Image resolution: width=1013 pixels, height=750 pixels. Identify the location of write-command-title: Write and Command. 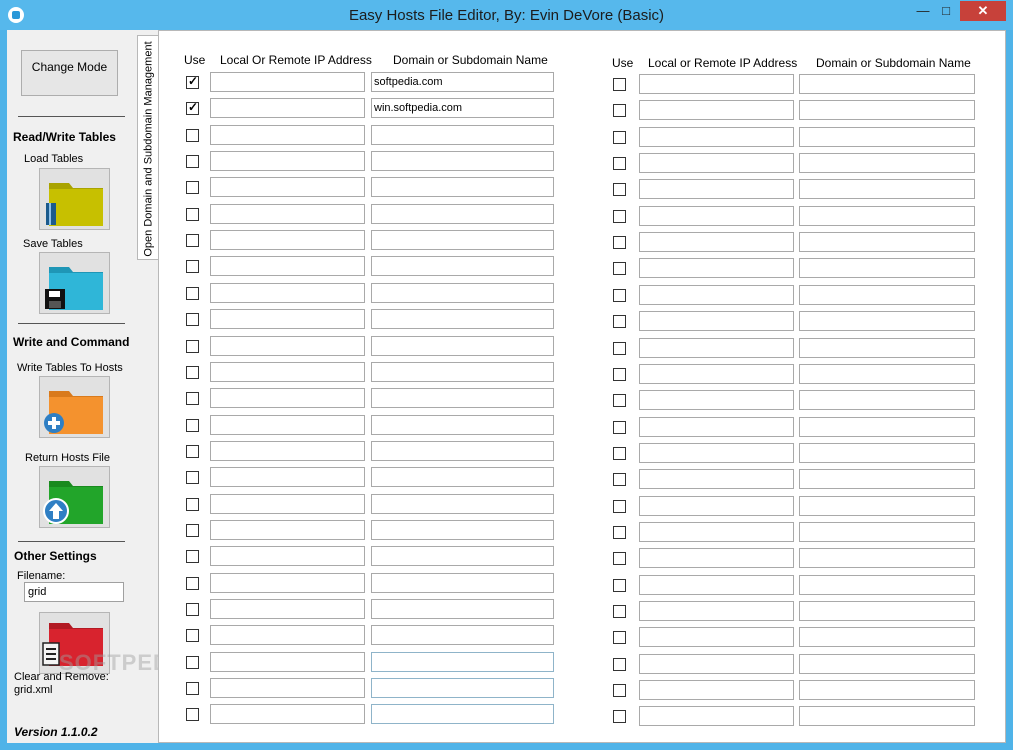
(71, 342).